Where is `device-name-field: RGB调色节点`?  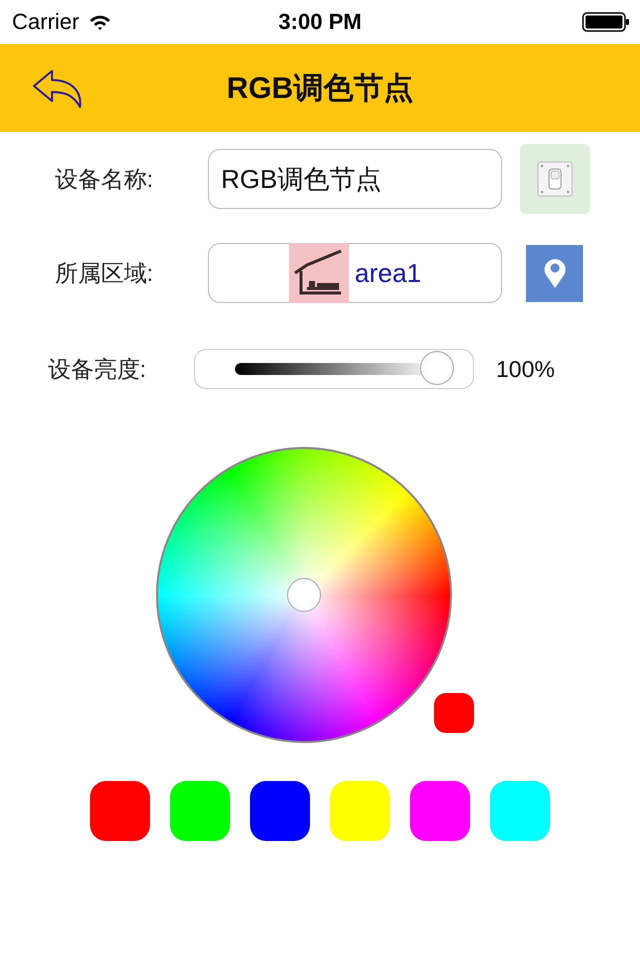
device-name-field: RGB调色节点 is located at coordinates (355, 179).